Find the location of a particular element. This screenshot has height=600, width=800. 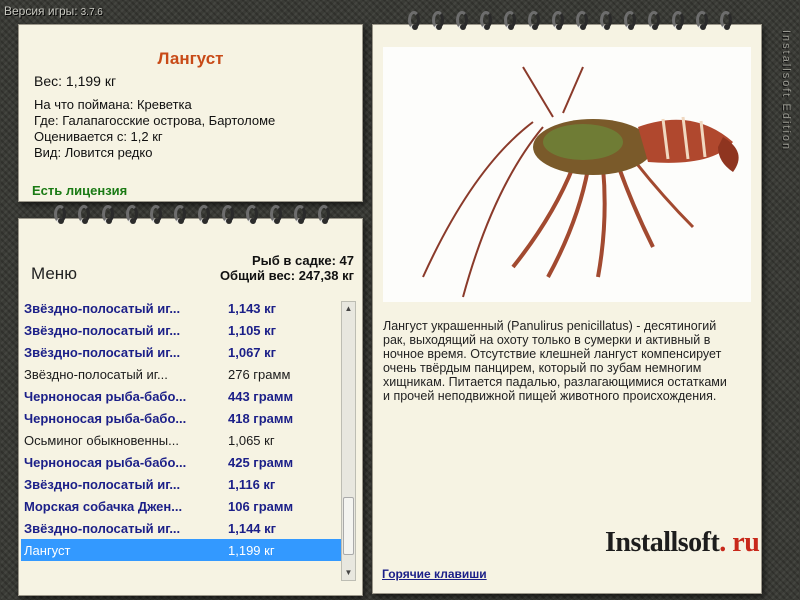

value-line: Оценивается с: 1,2 кг is located at coordinates (98, 136).